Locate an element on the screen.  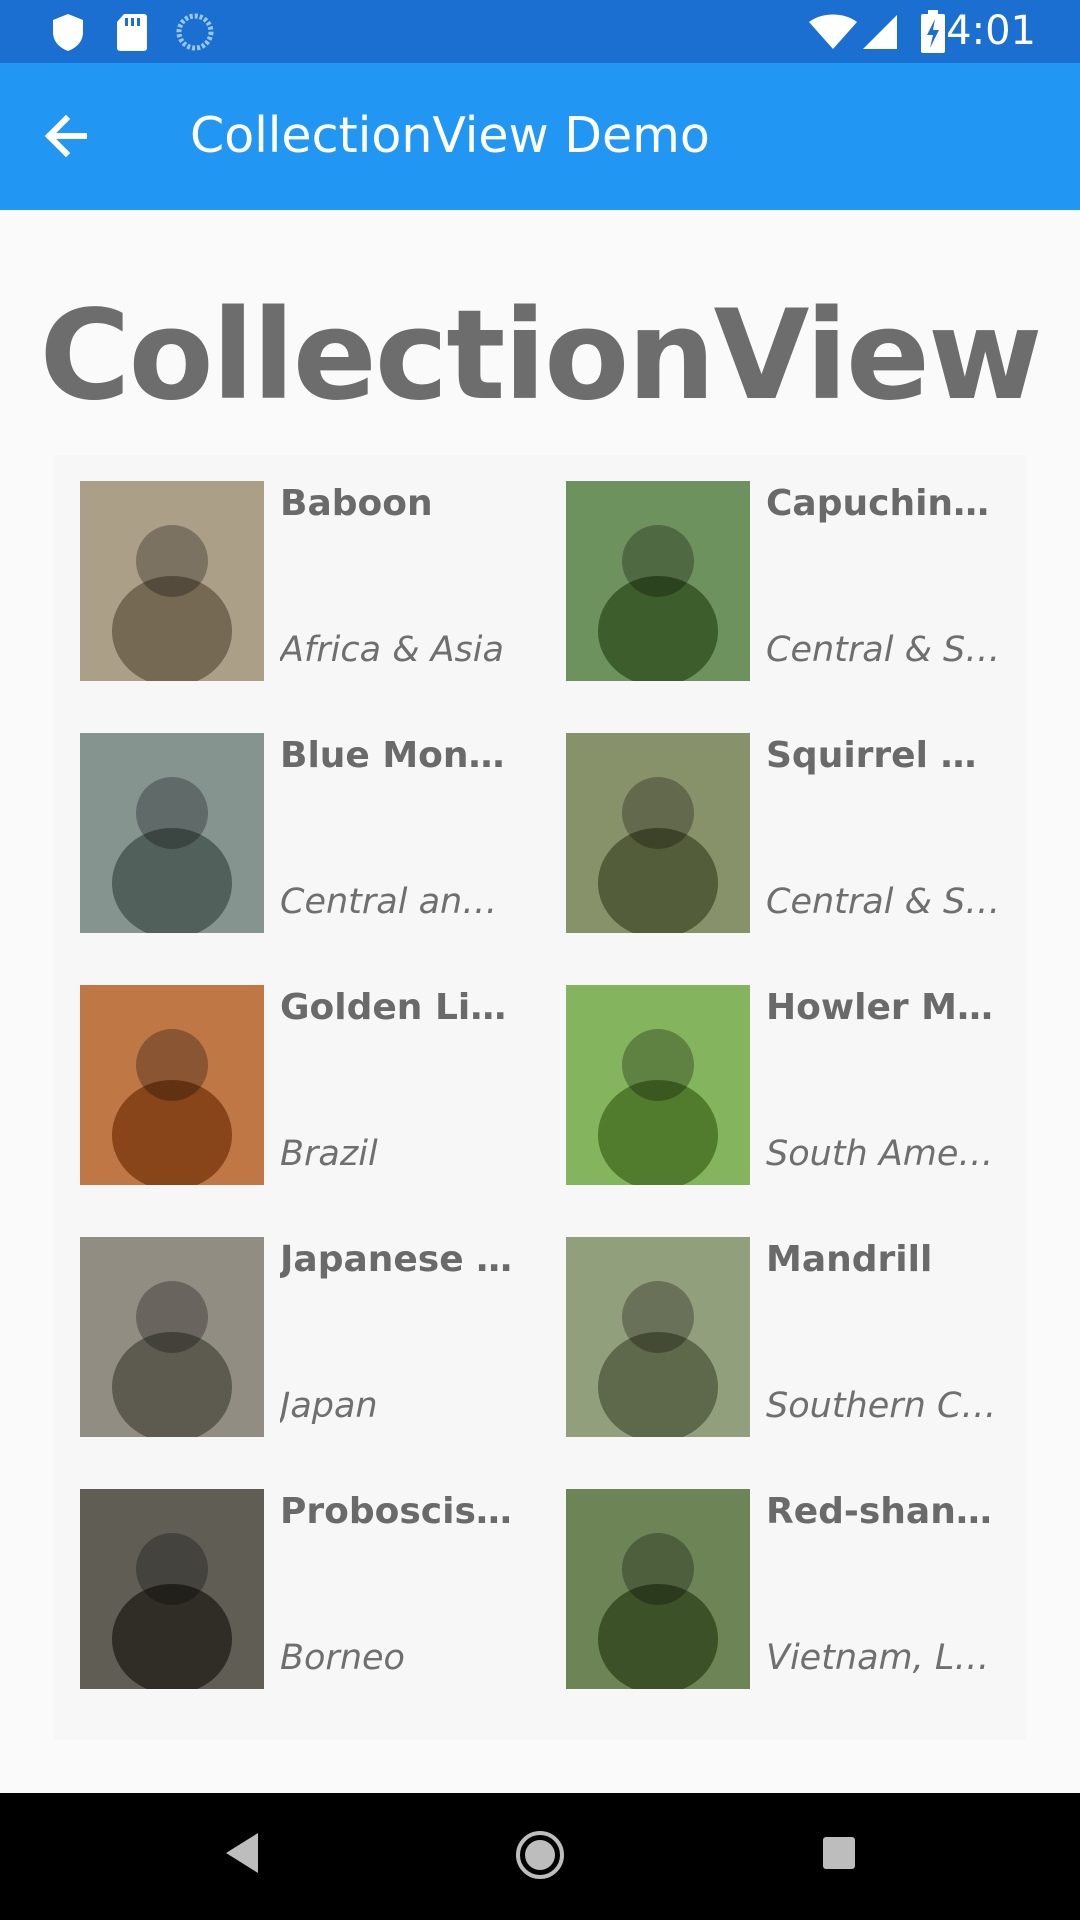
monkey-card: Blue Monkey Central and East Africa is located at coordinates (289, 820).